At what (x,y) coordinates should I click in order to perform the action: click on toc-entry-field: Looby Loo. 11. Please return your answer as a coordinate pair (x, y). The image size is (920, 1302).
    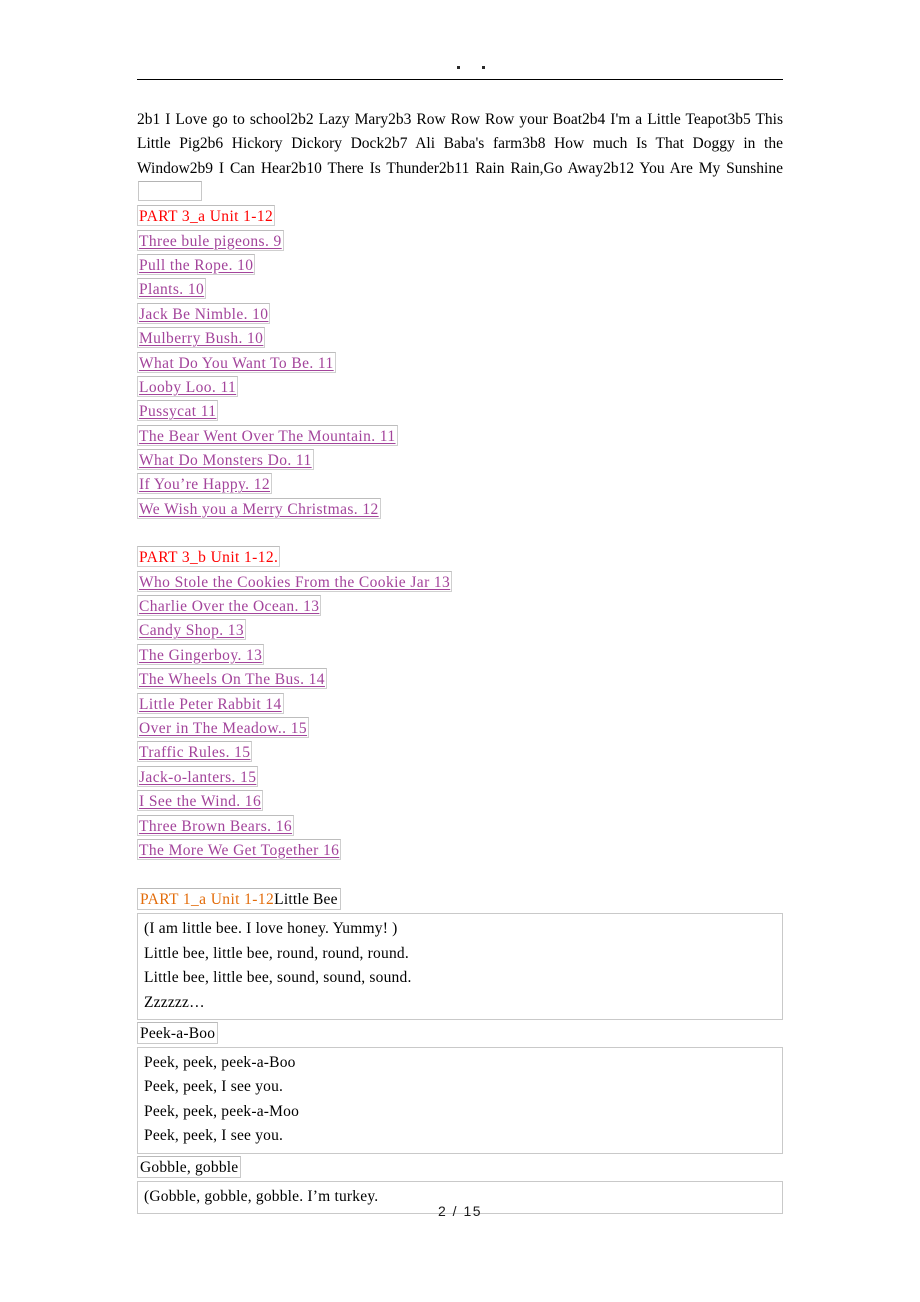
    Looking at the image, I should click on (188, 386).